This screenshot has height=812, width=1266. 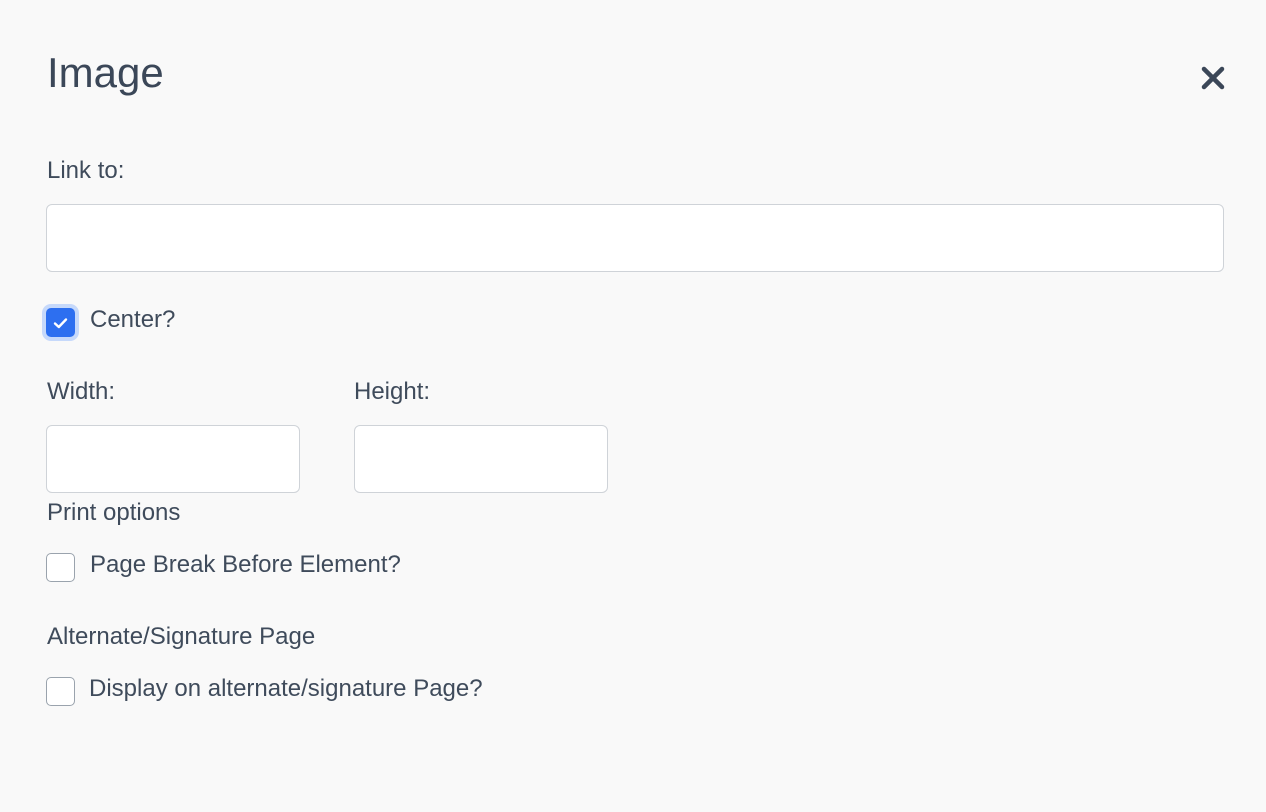 What do you see at coordinates (286, 688) in the screenshot?
I see `alternate-page-label: Display on alternate/signature Page?` at bounding box center [286, 688].